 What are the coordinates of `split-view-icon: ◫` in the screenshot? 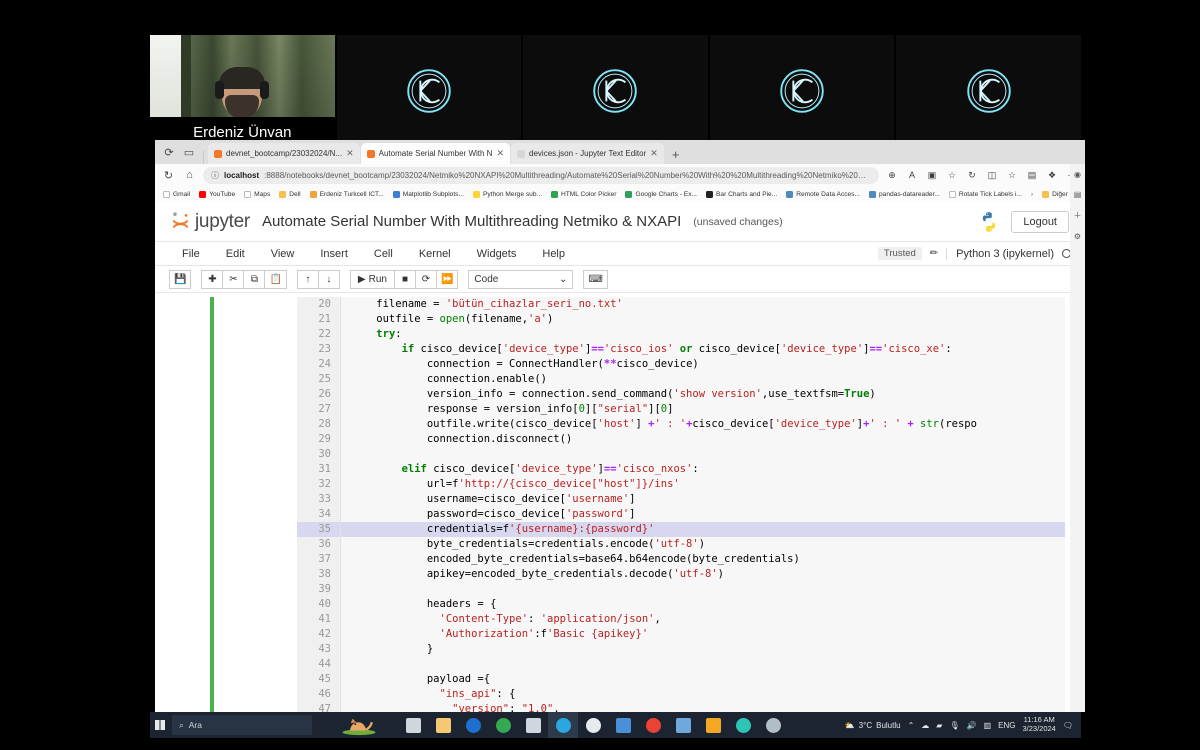 It's located at (992, 175).